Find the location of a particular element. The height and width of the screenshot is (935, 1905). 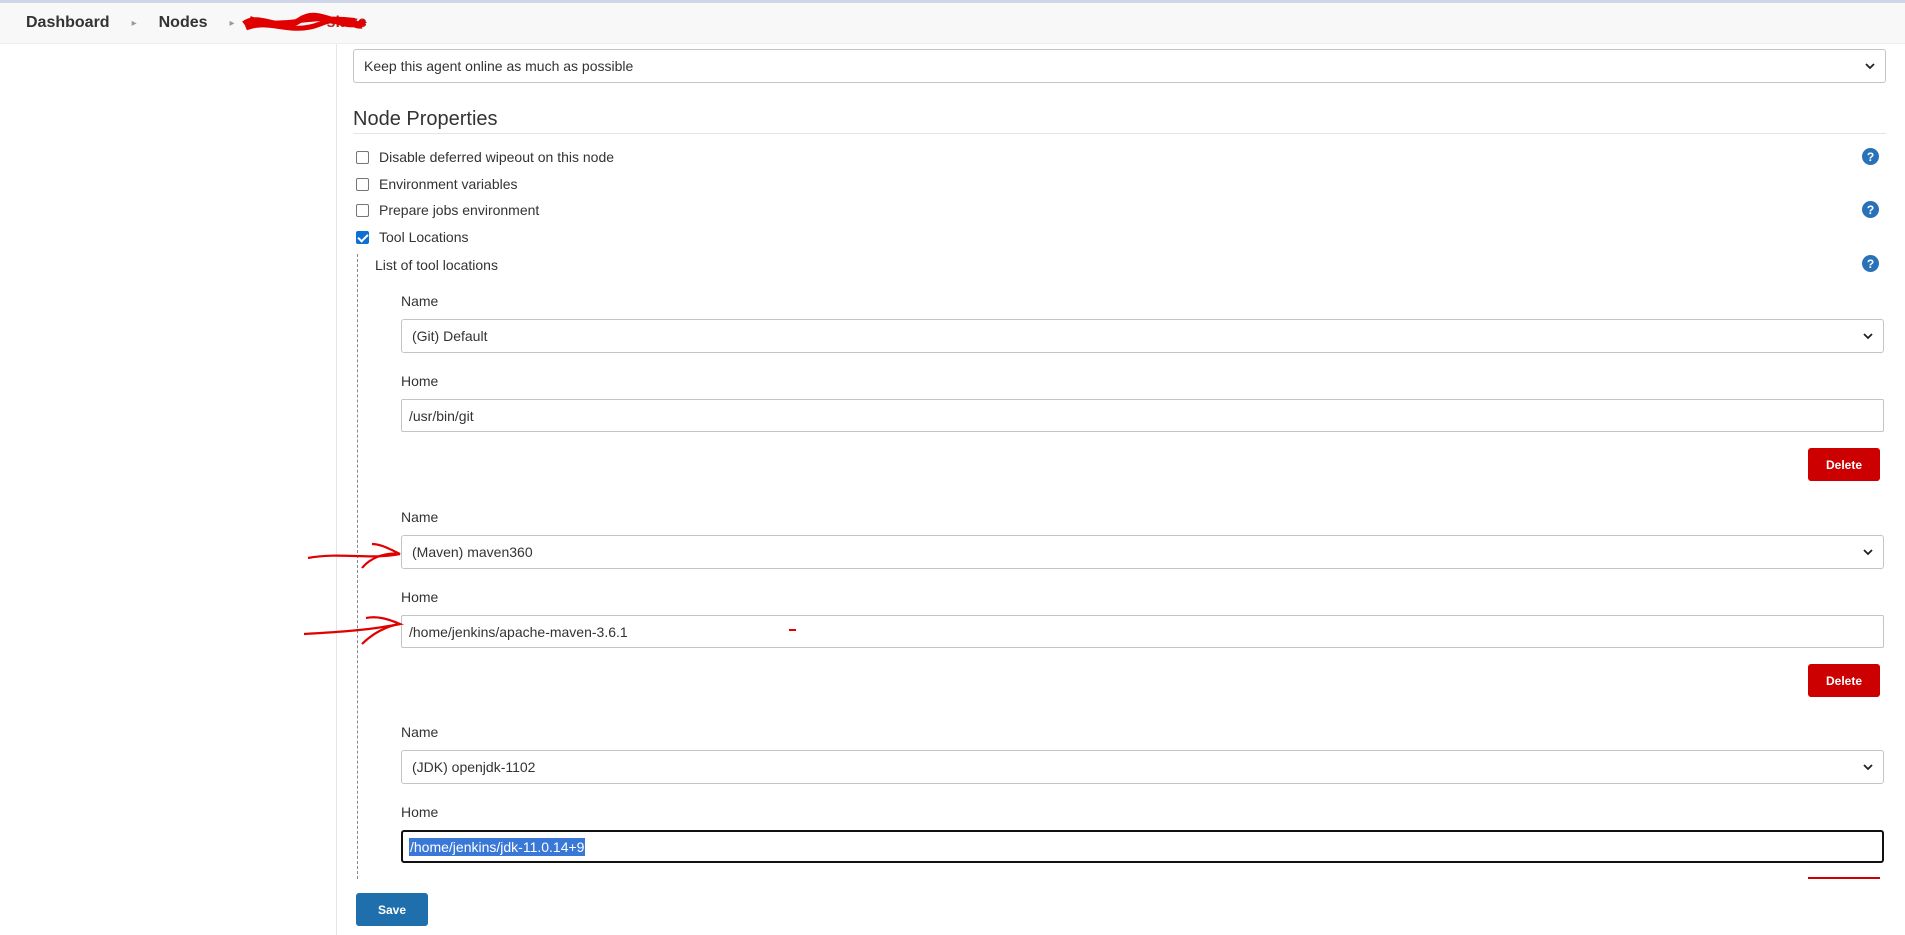

delete-button-partial is located at coordinates (1844, 878).